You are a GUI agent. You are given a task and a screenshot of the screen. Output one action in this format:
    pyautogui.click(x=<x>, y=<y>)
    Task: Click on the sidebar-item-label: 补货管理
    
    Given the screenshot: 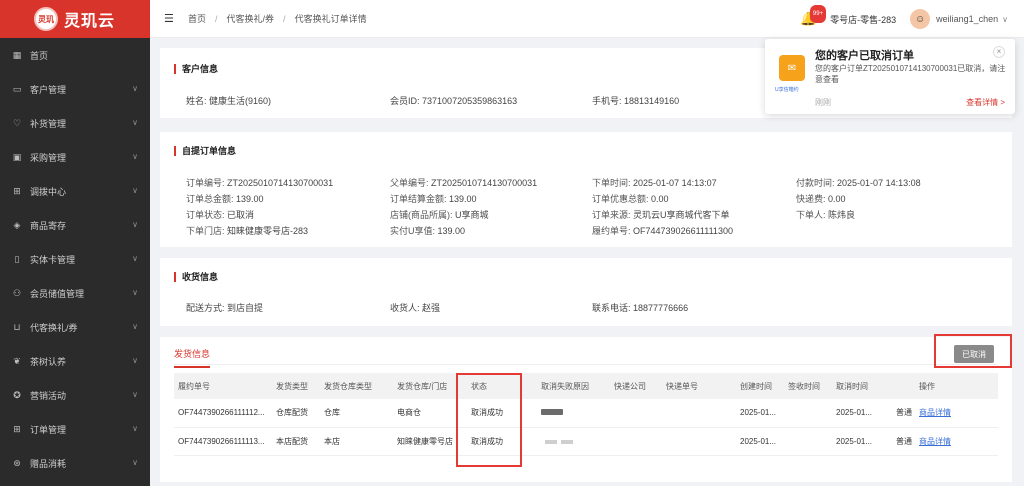 What is the action you would take?
    pyautogui.click(x=48, y=123)
    